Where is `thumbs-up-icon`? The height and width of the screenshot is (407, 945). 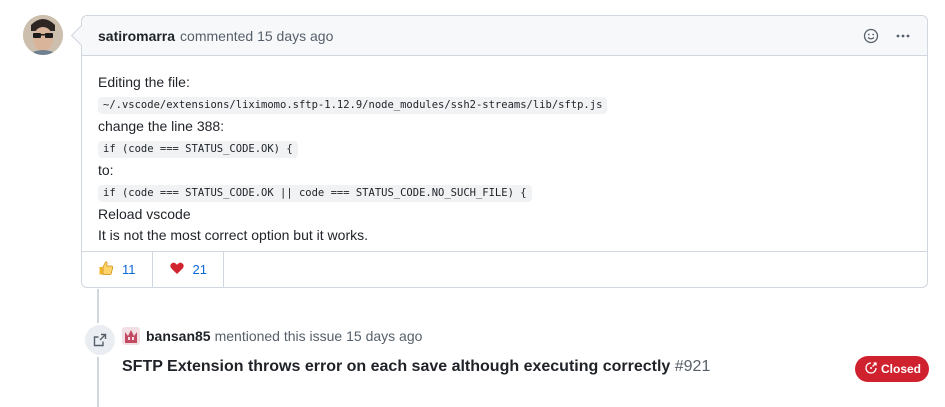
thumbs-up-icon is located at coordinates (106, 269).